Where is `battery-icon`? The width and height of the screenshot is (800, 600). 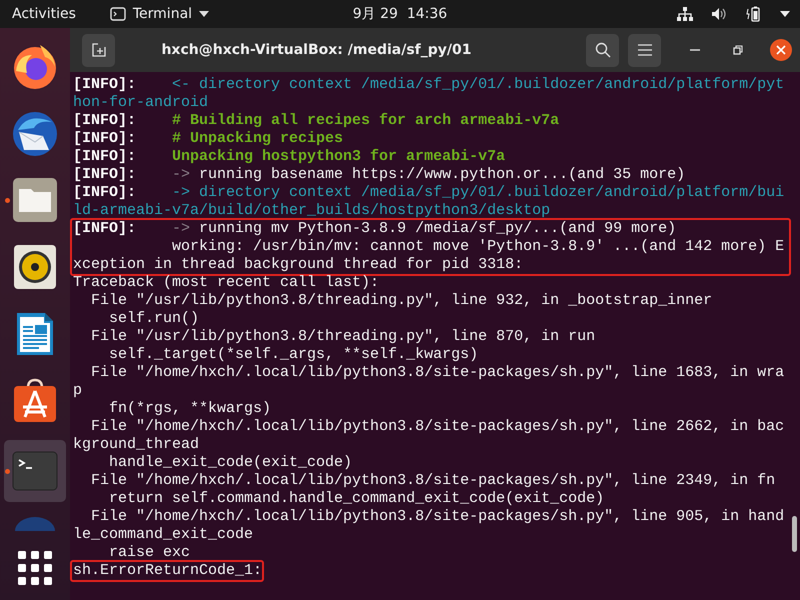 battery-icon is located at coordinates (754, 14).